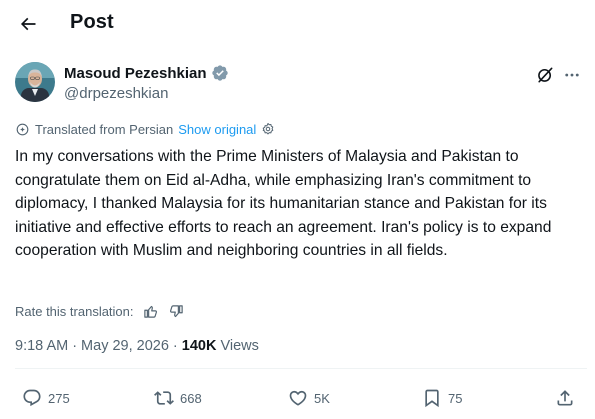 The height and width of the screenshot is (419, 595). Describe the element at coordinates (301, 368) in the screenshot. I see `divider` at that location.